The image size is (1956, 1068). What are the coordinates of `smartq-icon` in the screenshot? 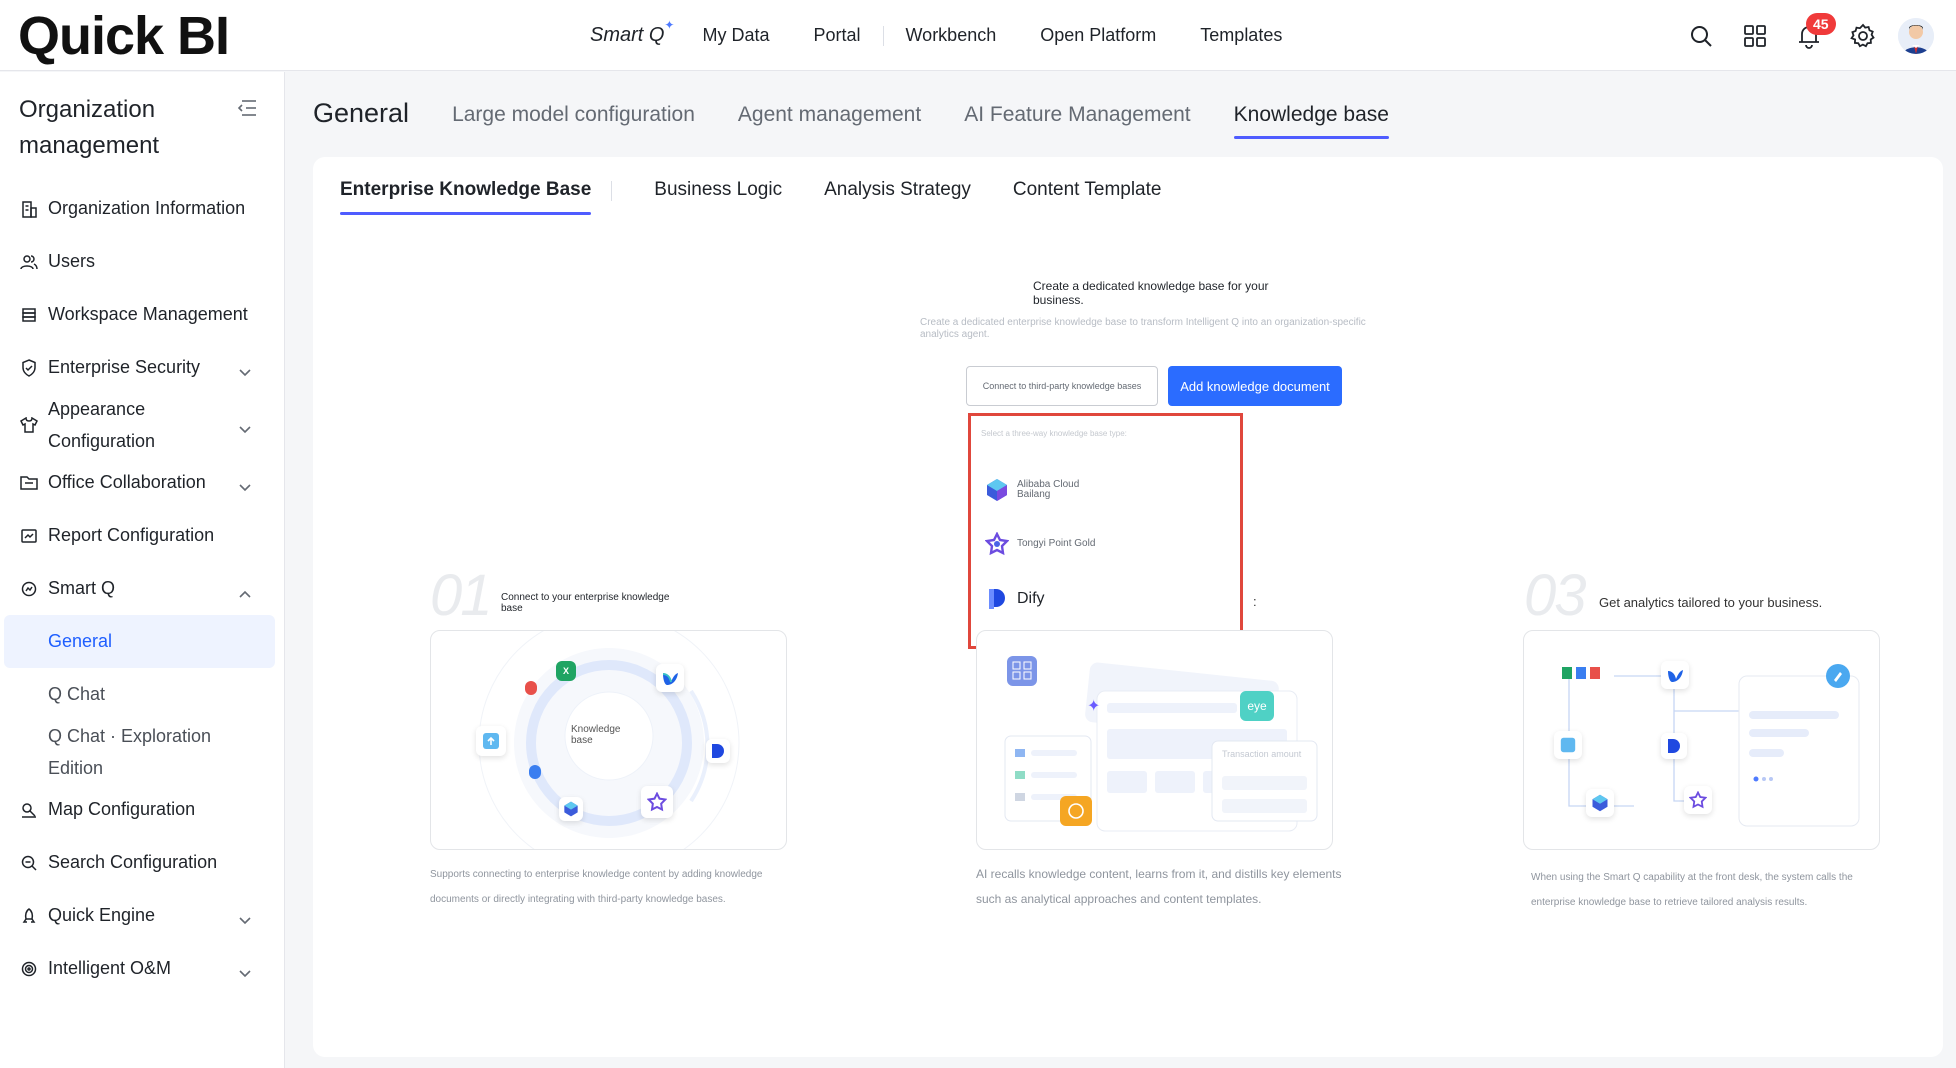 It's located at (29, 589).